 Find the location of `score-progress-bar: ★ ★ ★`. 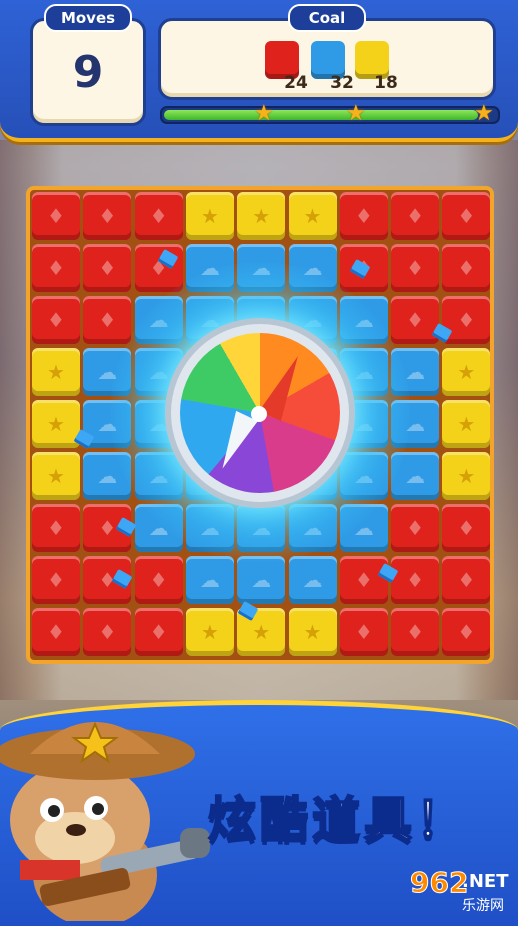

score-progress-bar: ★ ★ ★ is located at coordinates (330, 113).